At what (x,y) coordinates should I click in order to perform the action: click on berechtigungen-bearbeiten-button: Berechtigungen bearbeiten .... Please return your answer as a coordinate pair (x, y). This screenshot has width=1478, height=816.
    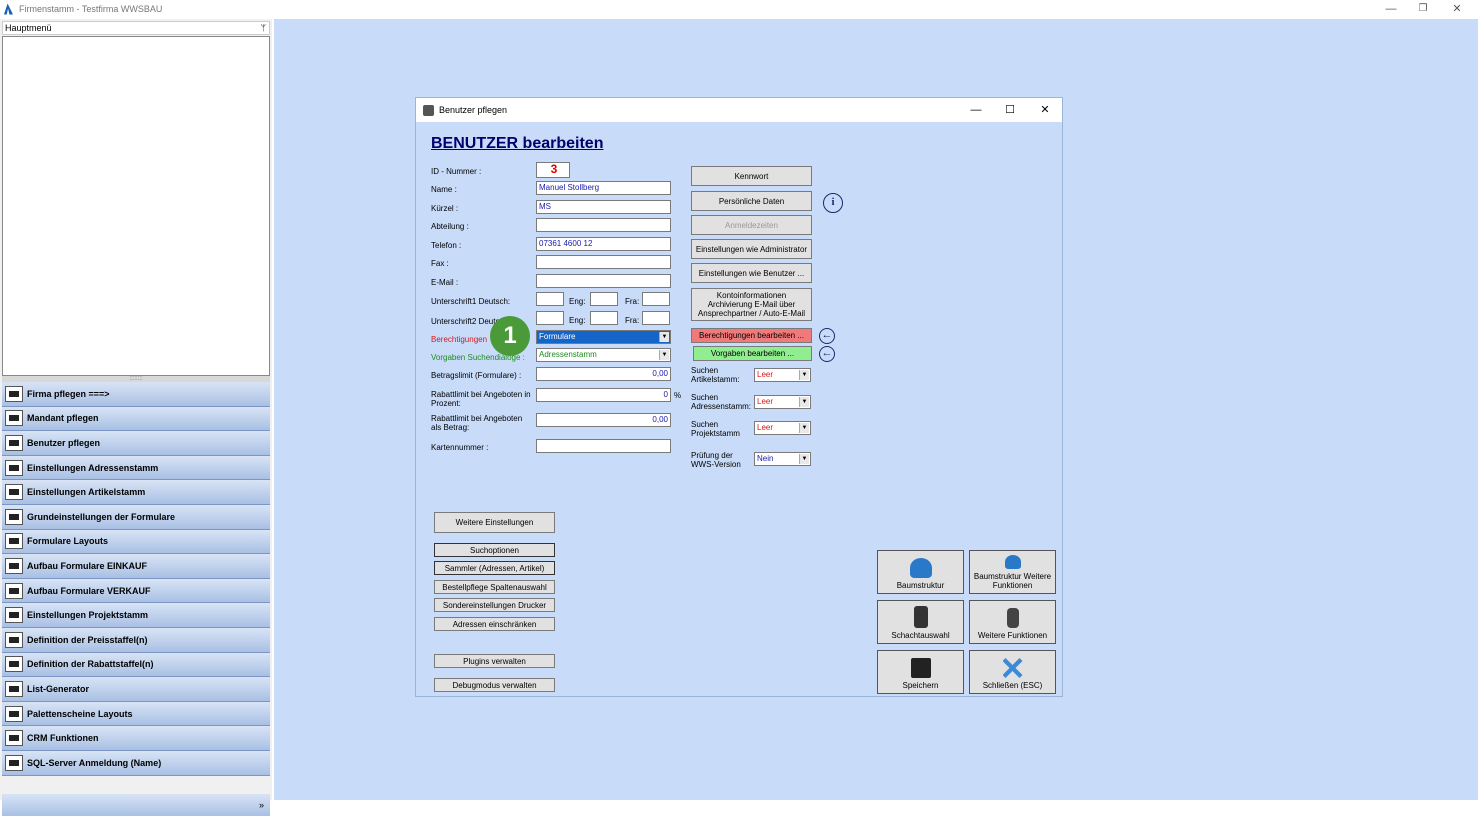
    Looking at the image, I should click on (751, 335).